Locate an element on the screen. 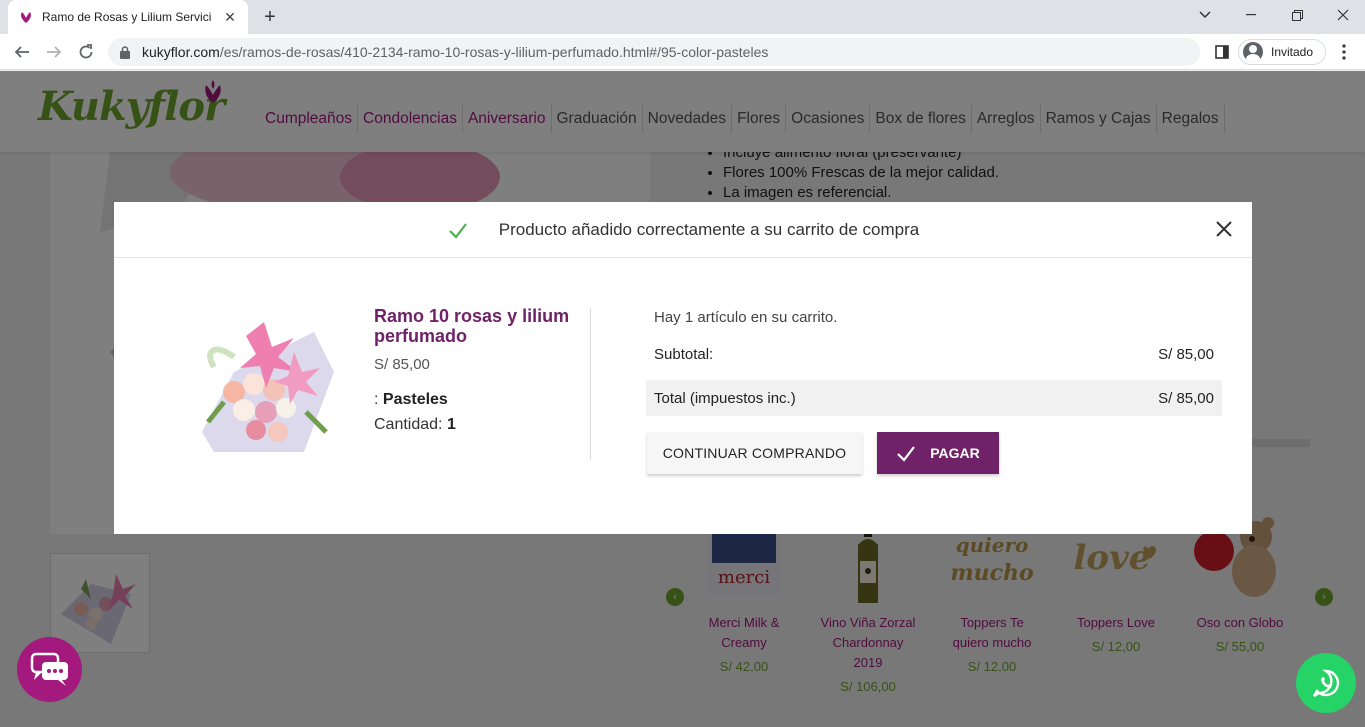 Image resolution: width=1365 pixels, height=727 pixels. quantity-label: Cantidad: is located at coordinates (410, 424).